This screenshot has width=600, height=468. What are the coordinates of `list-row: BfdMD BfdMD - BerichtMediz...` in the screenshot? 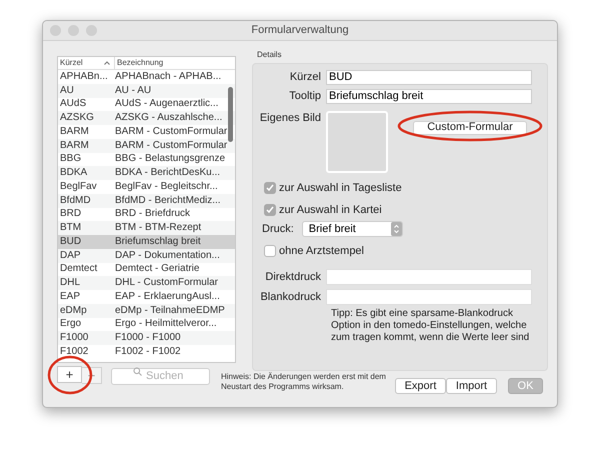 It's located at (146, 201).